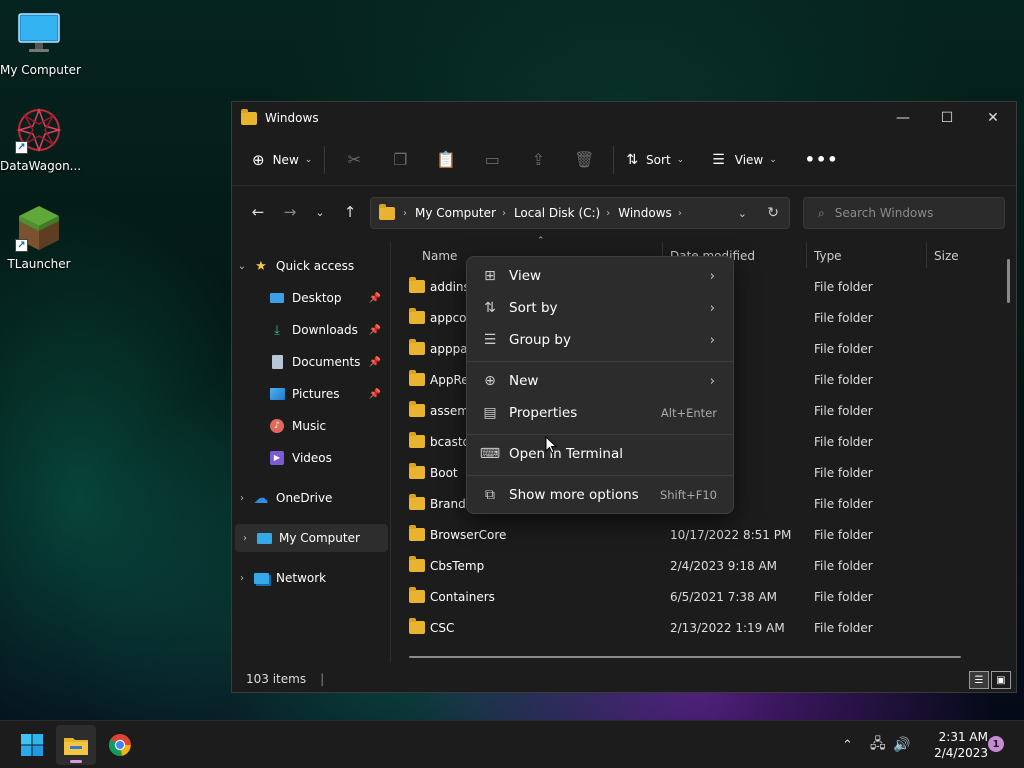 This screenshot has width=1024, height=768. Describe the element at coordinates (903, 118) in the screenshot. I see `minimize-button: —` at that location.